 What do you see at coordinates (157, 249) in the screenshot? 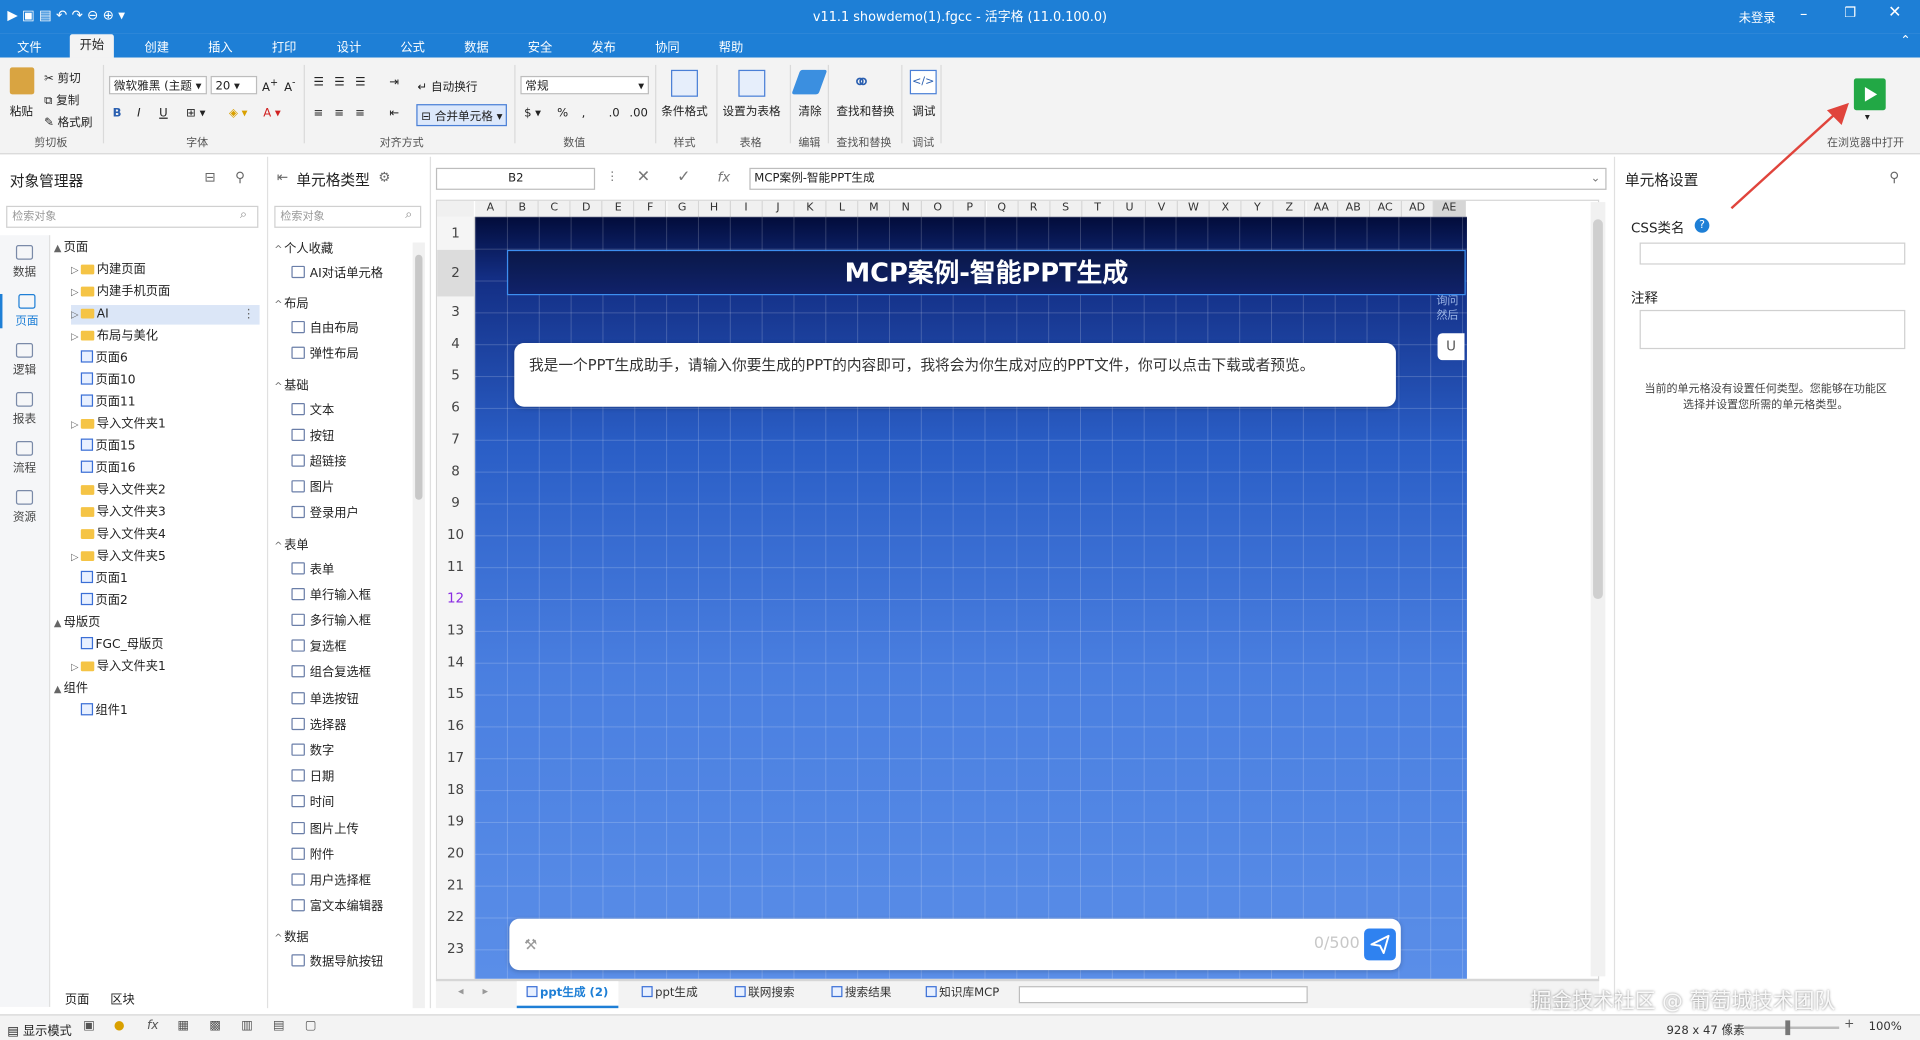
I see `tree-item: ▲ 页面` at bounding box center [157, 249].